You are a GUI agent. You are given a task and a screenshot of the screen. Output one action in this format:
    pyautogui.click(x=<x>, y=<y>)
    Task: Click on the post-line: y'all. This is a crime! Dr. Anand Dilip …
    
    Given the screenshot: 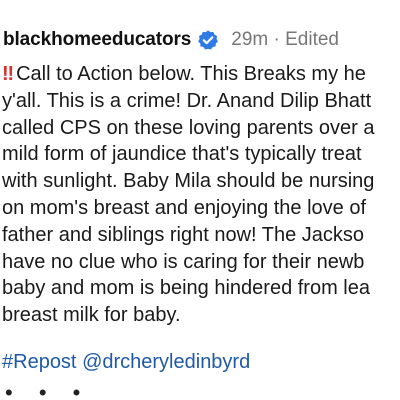 What is the action you would take?
    pyautogui.click(x=187, y=100)
    